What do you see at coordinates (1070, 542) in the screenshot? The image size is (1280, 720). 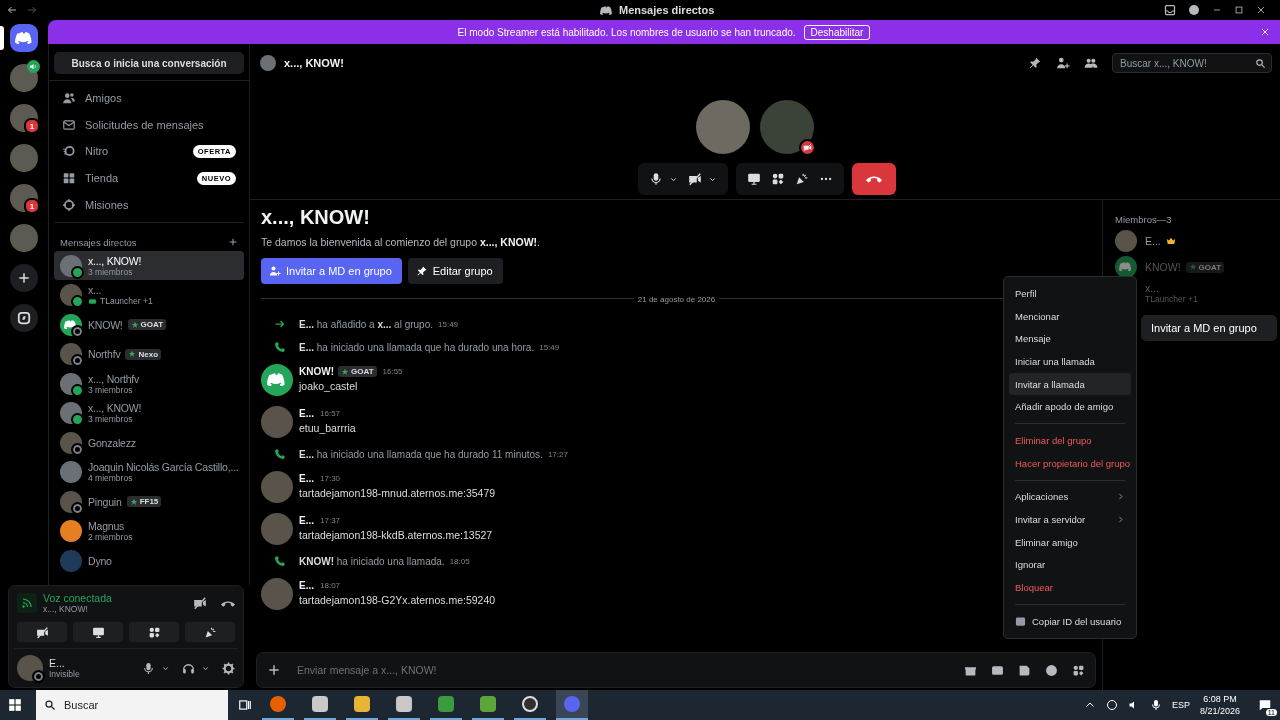 I see `menu-item: Eliminar amigo` at bounding box center [1070, 542].